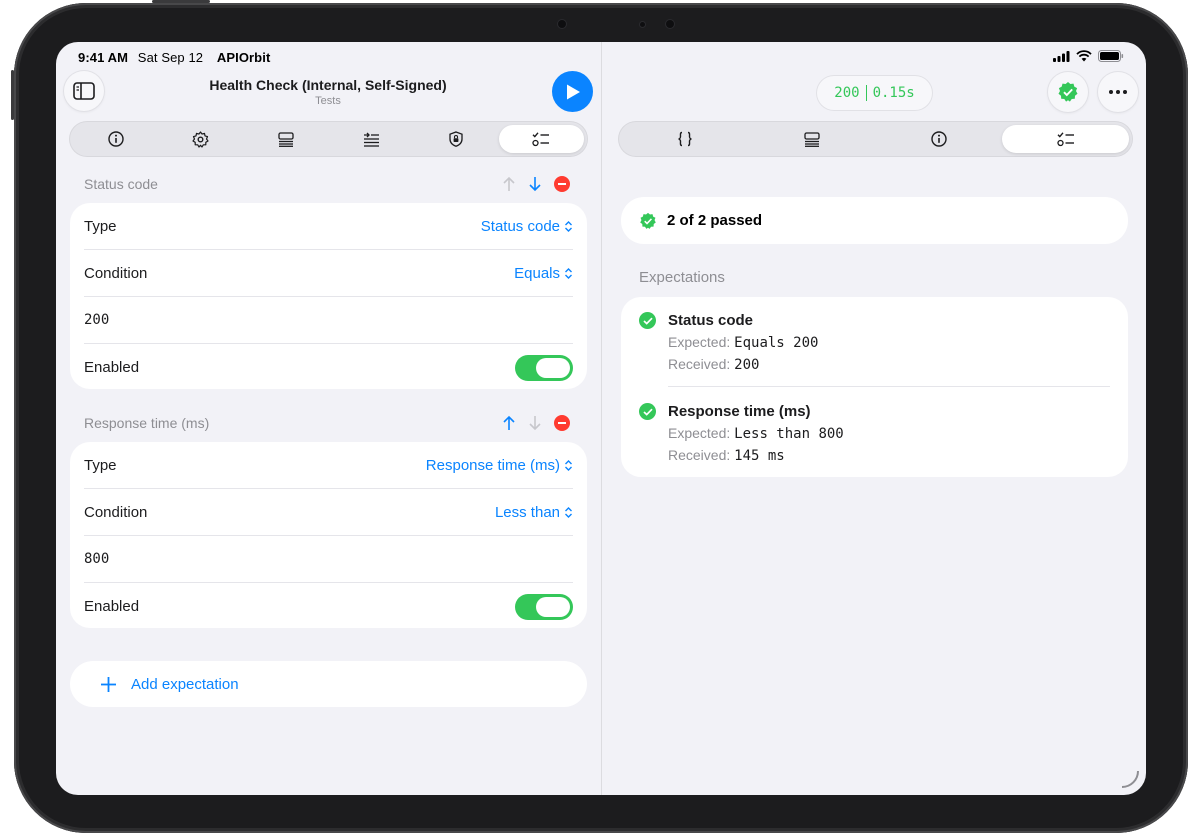 Image resolution: width=1200 pixels, height=836 pixels. What do you see at coordinates (371, 139) in the screenshot?
I see `tab-headers` at bounding box center [371, 139].